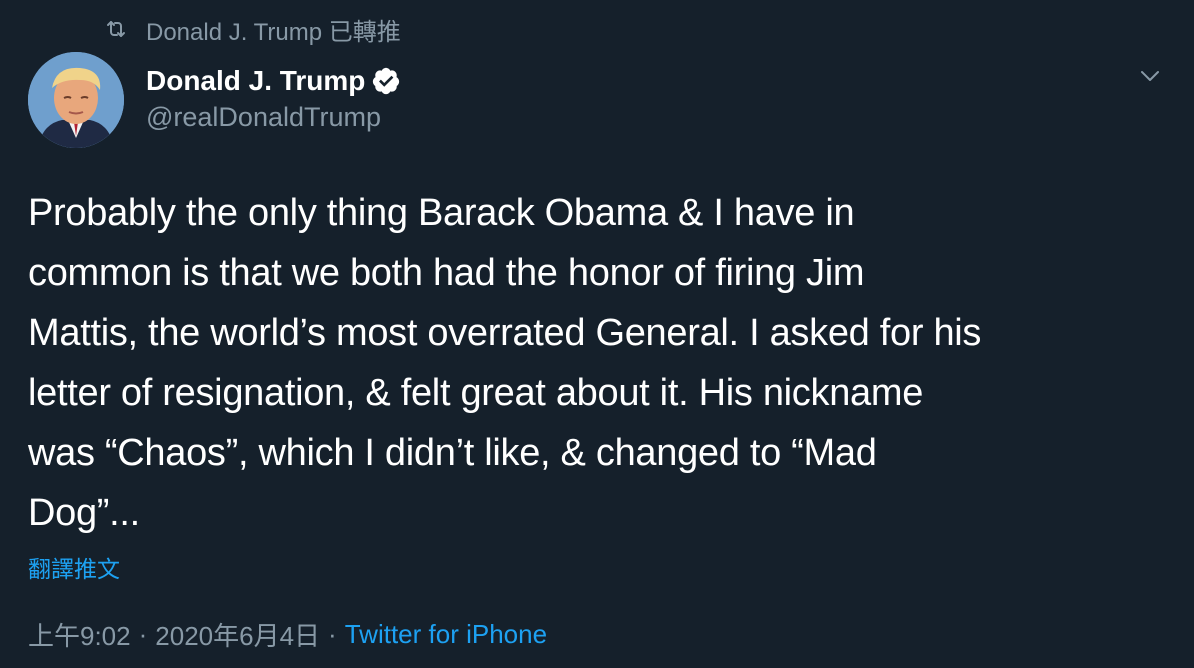 This screenshot has width=1194, height=668. I want to click on chevron-down-icon, so click(1150, 76).